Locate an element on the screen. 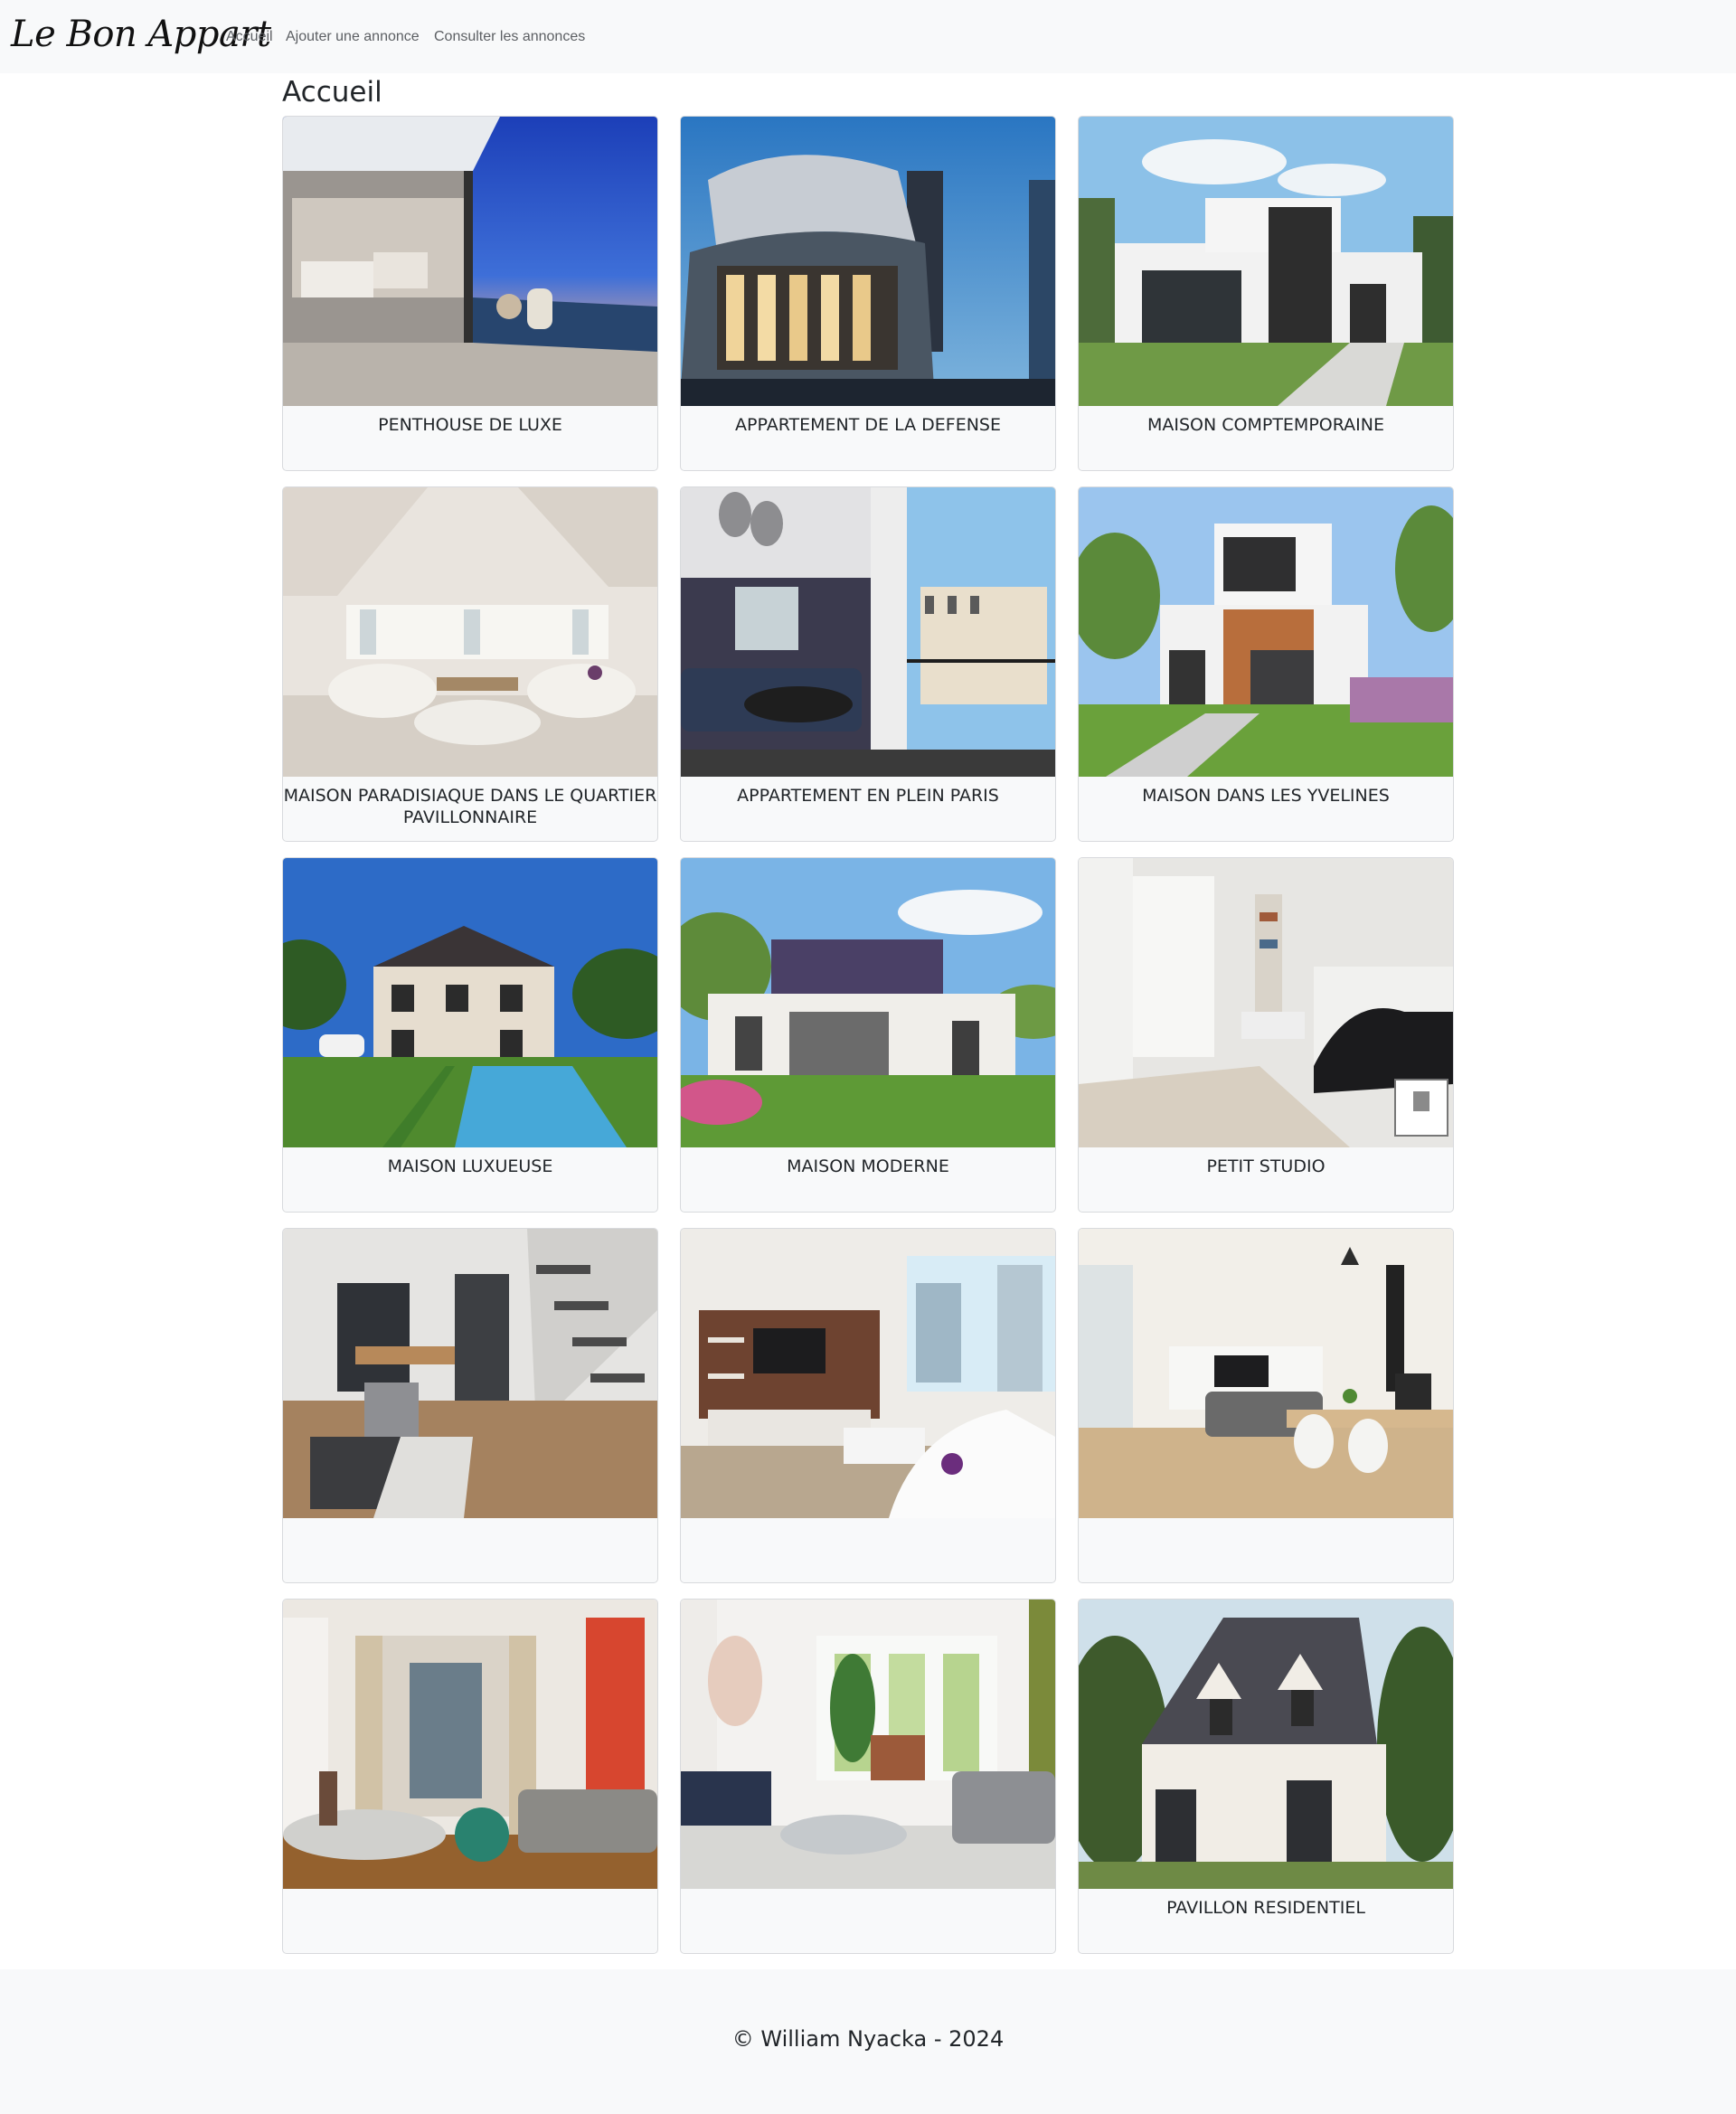 This screenshot has height=2114, width=1736. listing-card-8: MAISON MODERNE is located at coordinates (868, 1035).